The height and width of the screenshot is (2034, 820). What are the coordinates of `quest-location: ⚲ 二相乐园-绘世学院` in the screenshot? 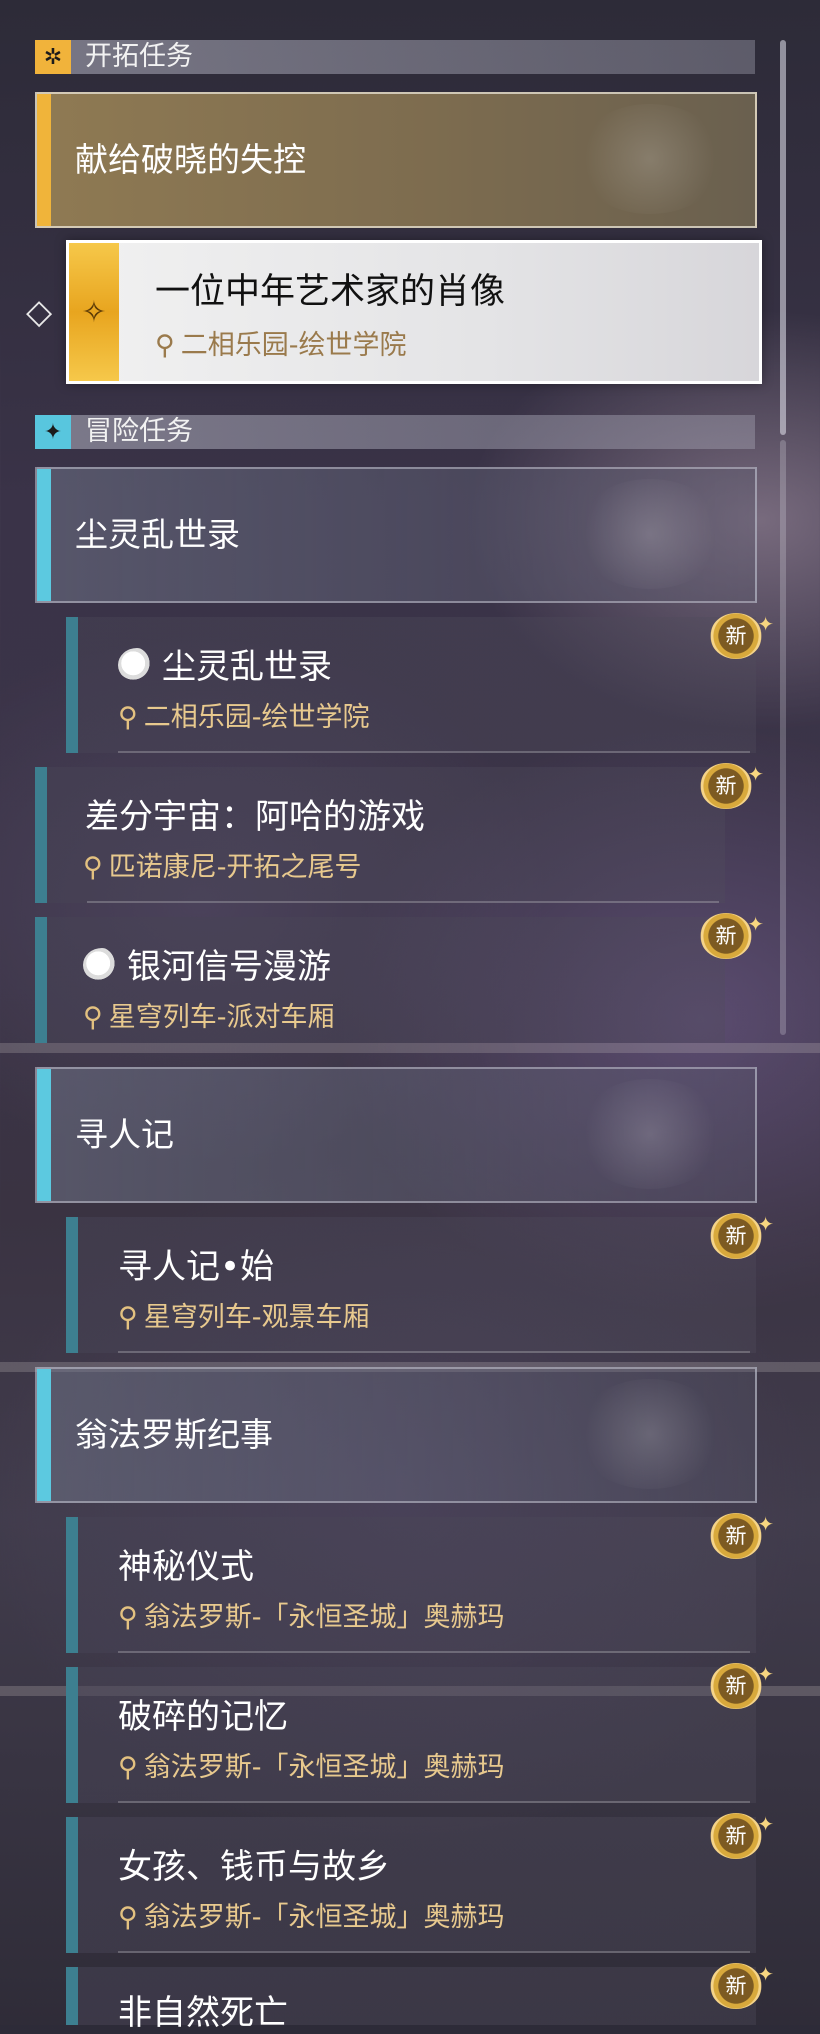 It's located at (281, 342).